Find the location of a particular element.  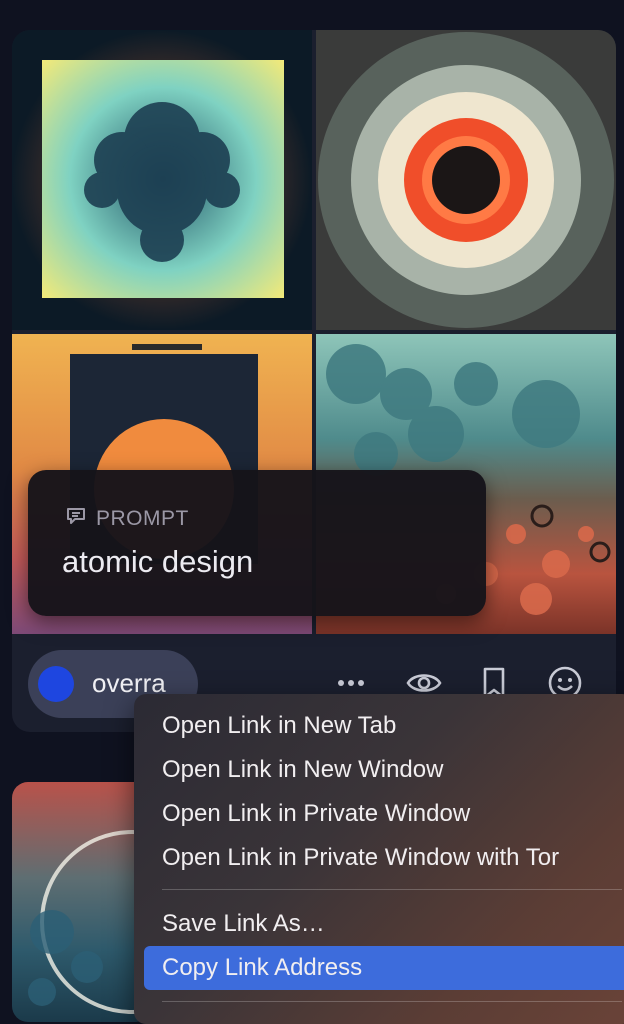

image-1-art is located at coordinates (162, 180).